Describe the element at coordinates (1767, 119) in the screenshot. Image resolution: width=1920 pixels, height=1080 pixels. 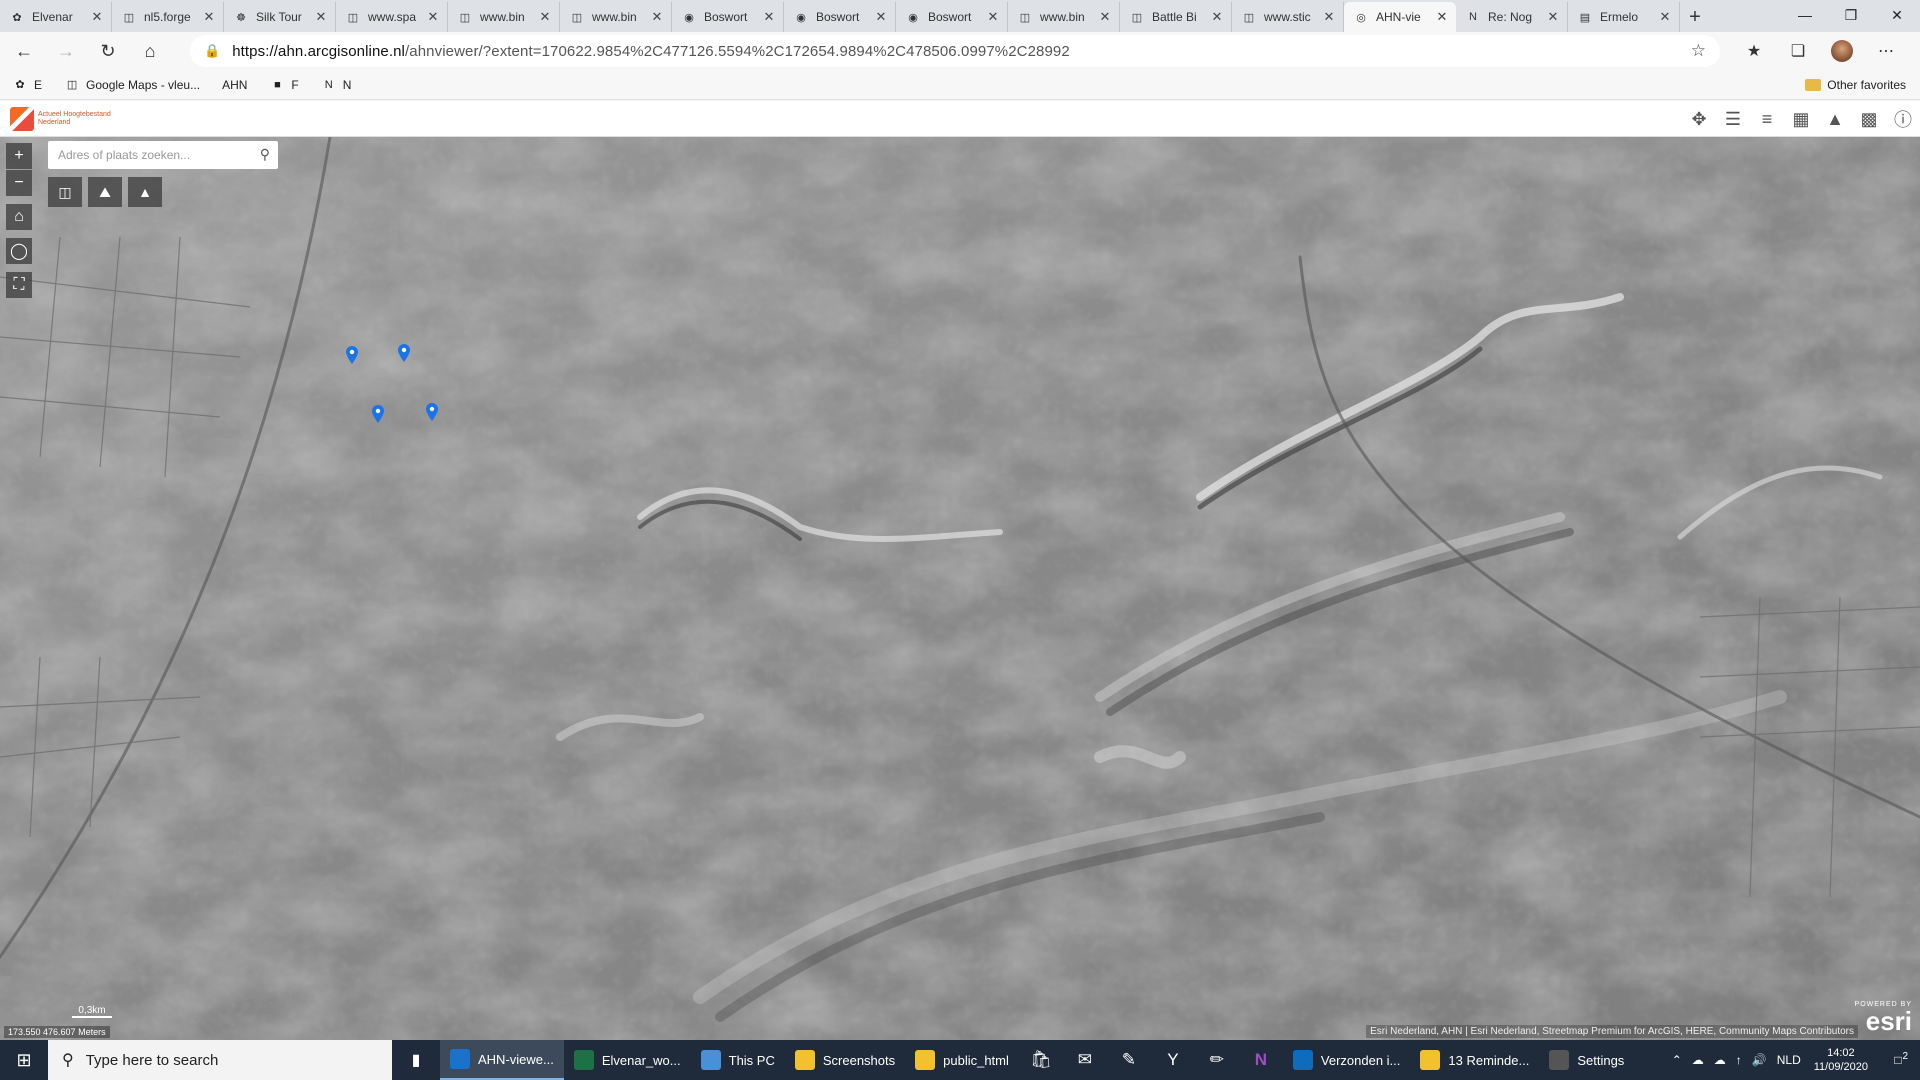
I see `legend-list-icon: ≡` at that location.